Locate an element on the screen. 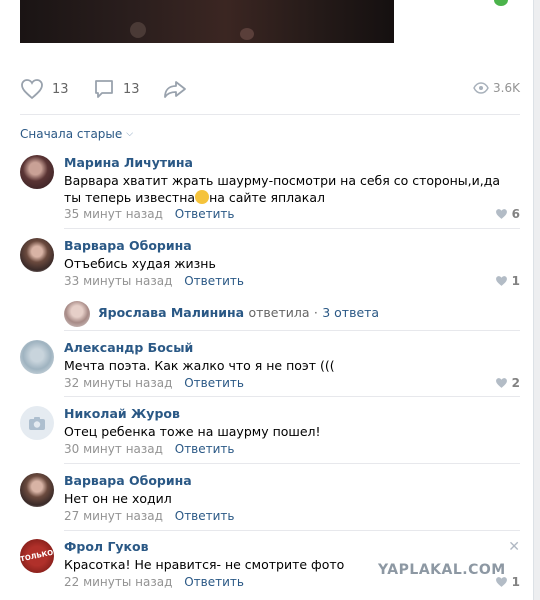  comment-meta: 30 минут назад Ответить is located at coordinates (149, 449).